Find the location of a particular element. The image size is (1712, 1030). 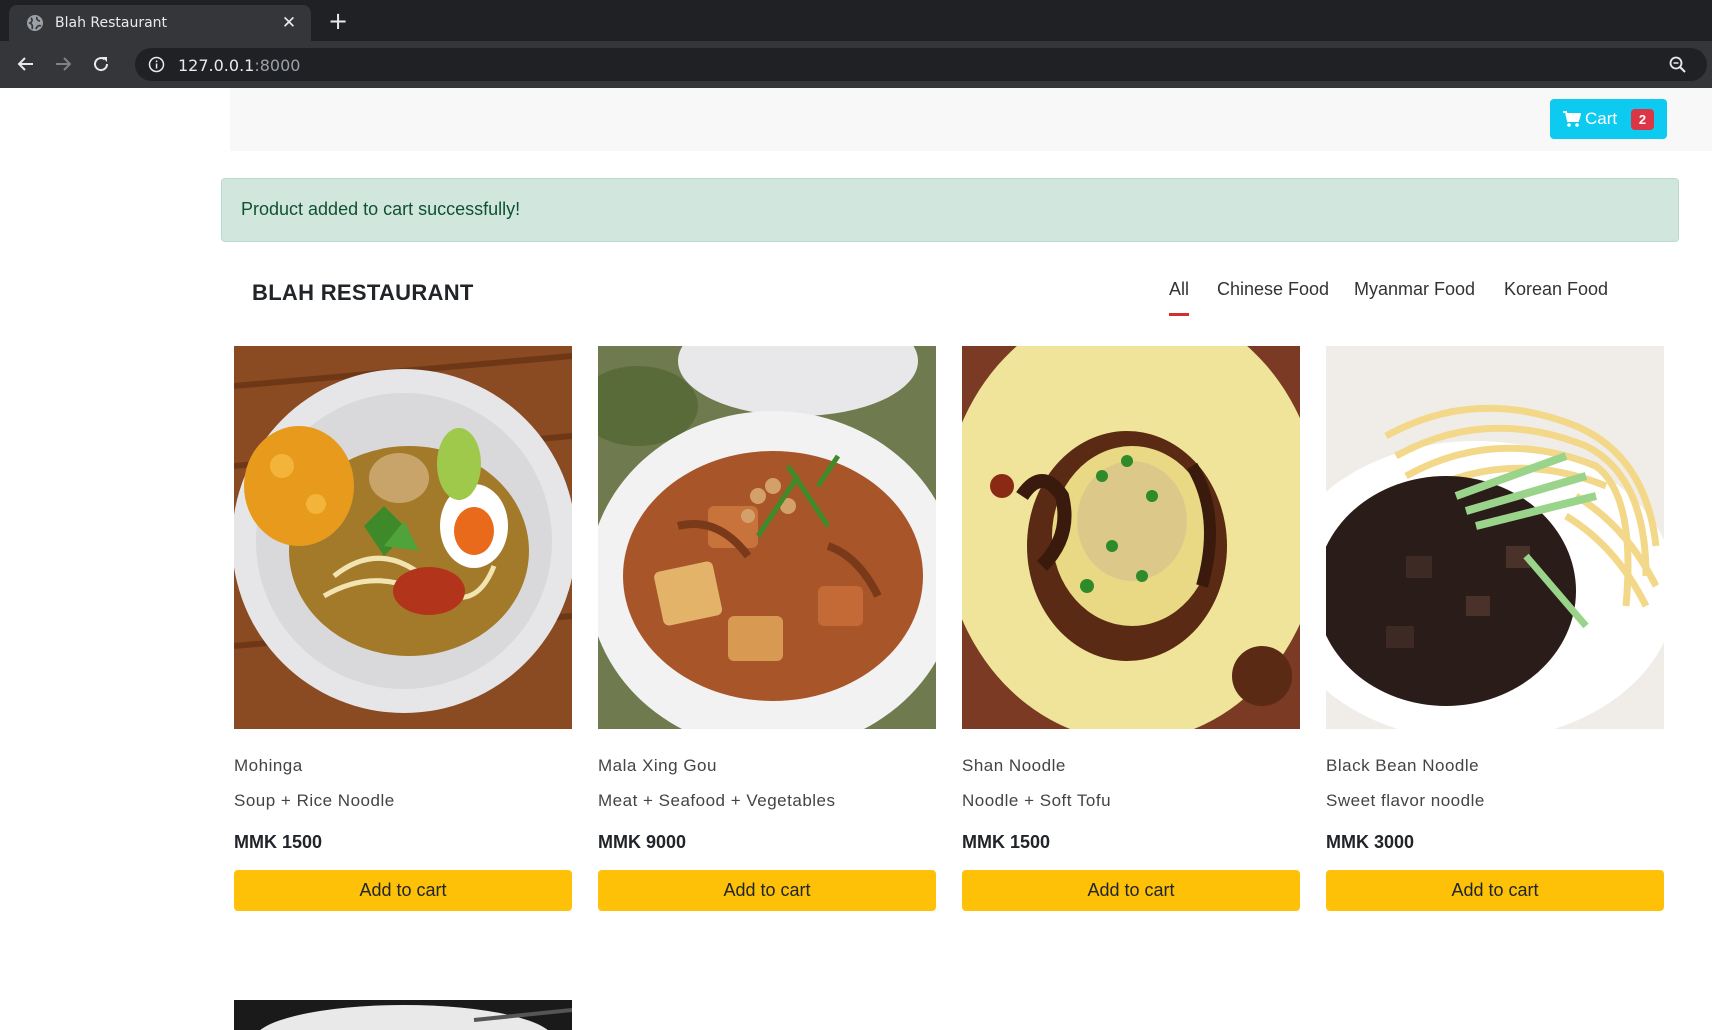

product-name: Mala Xing Gou is located at coordinates (657, 765).